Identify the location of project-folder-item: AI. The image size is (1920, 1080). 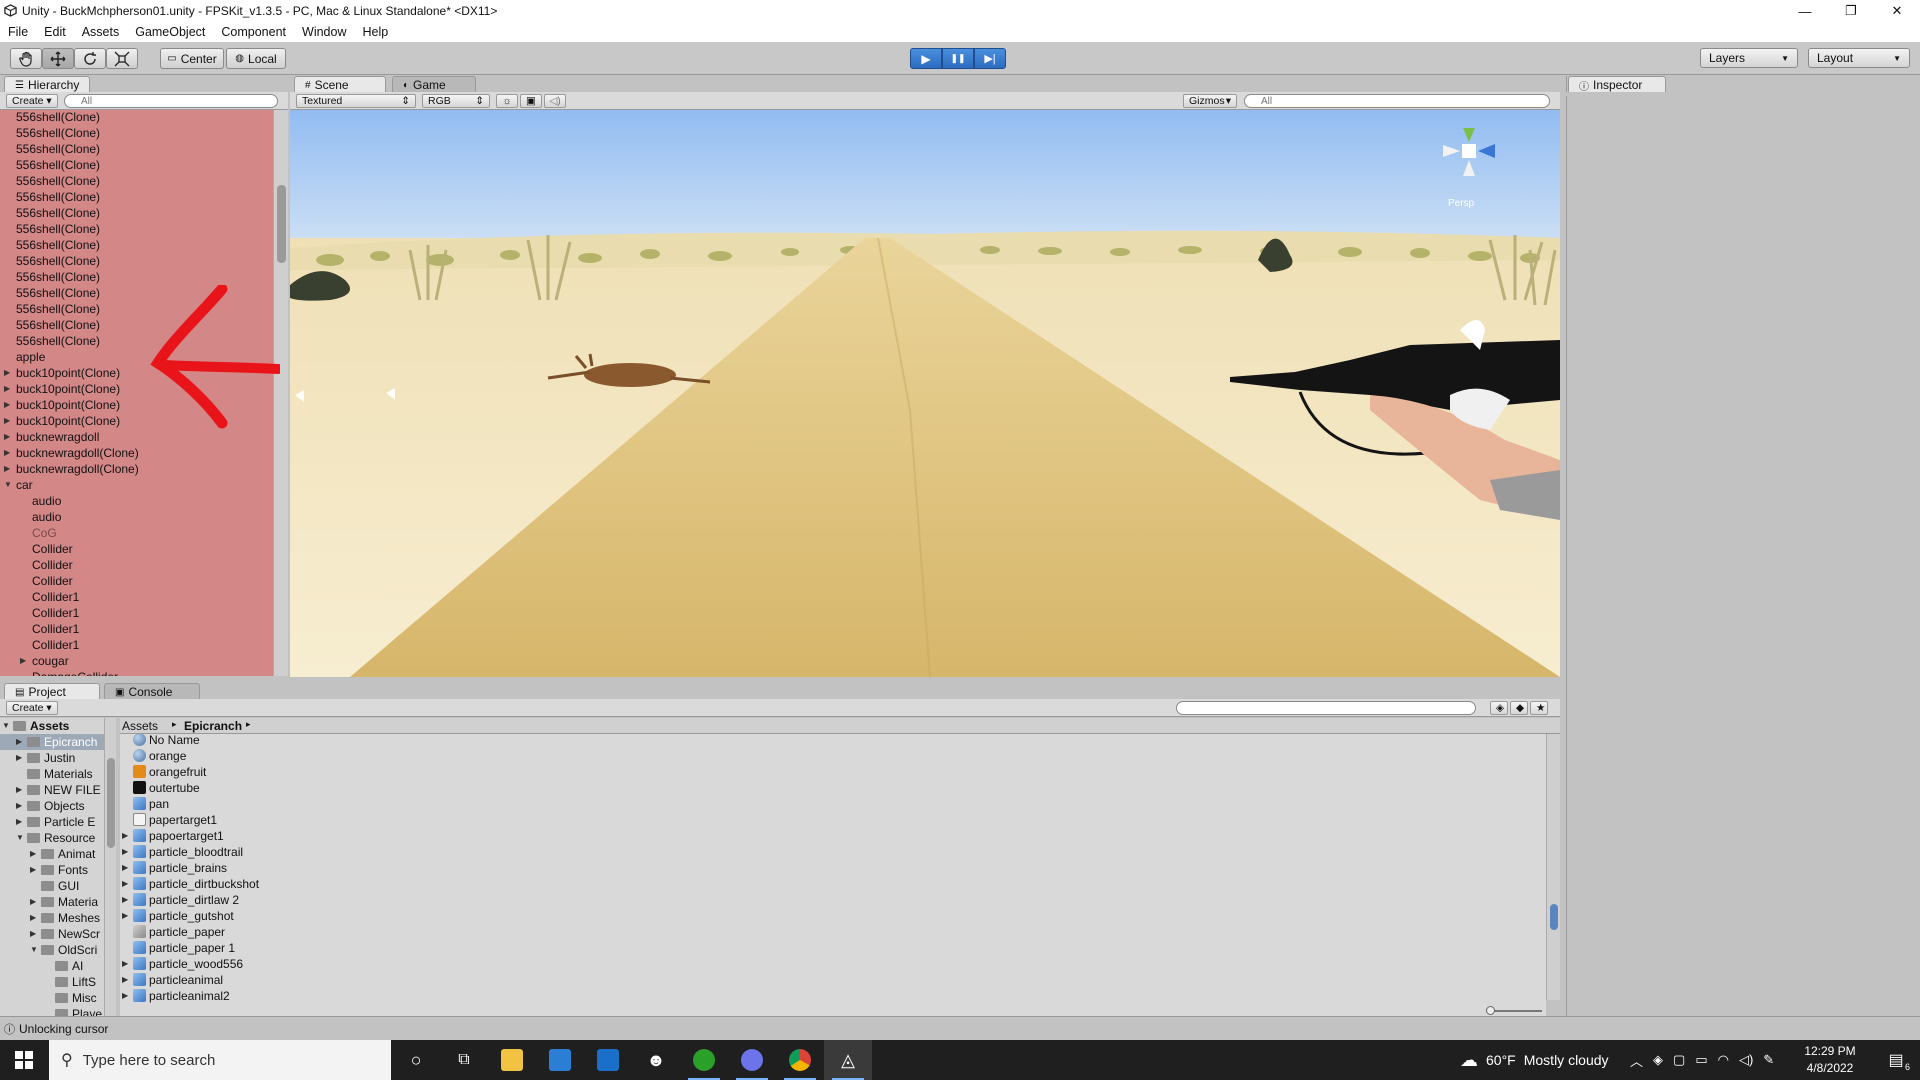
(52, 966).